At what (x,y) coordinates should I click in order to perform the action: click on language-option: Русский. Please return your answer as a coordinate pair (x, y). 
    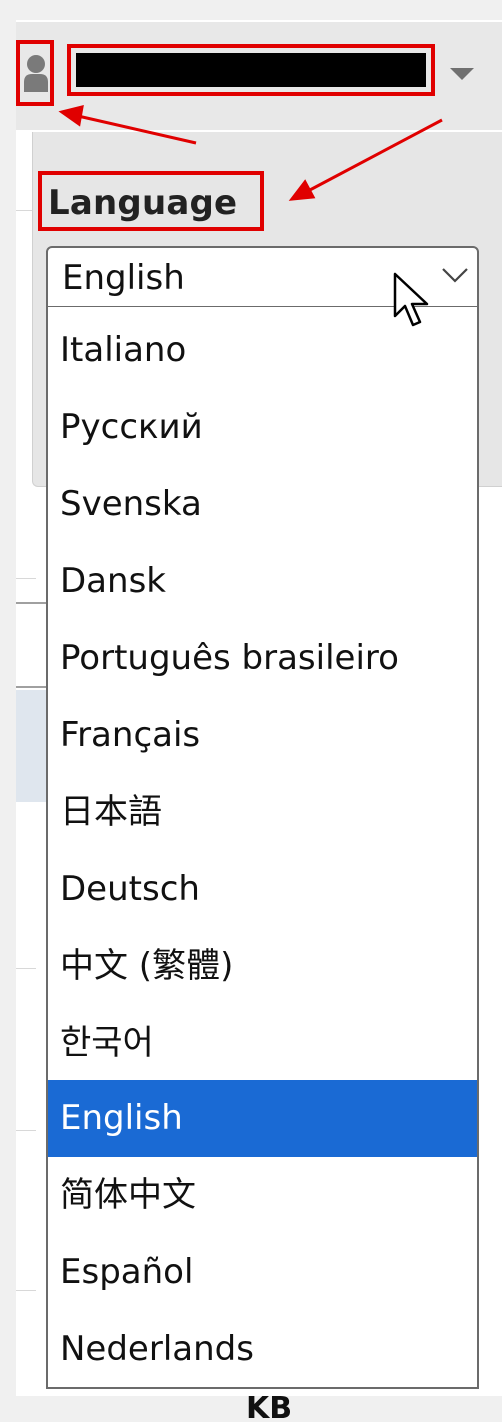
    Looking at the image, I should click on (262, 427).